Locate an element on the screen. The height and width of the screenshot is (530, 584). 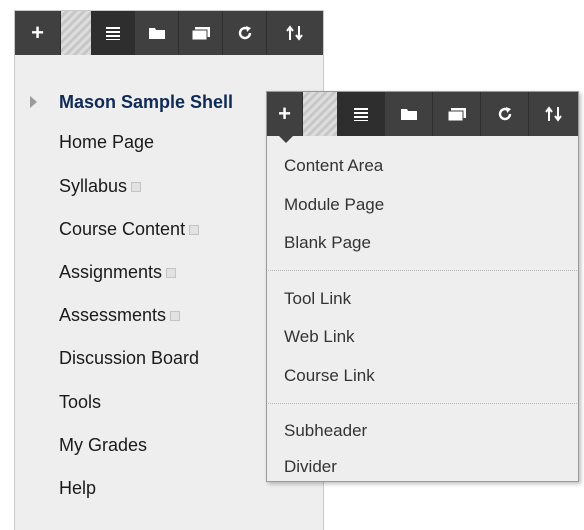
menu-item-label: Home Page is located at coordinates (107, 142).